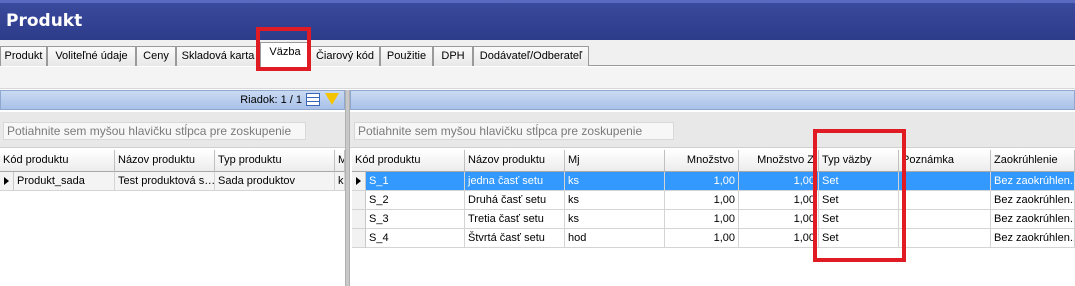  Describe the element at coordinates (44, 21) in the screenshot. I see `window-title: Produkt` at that location.